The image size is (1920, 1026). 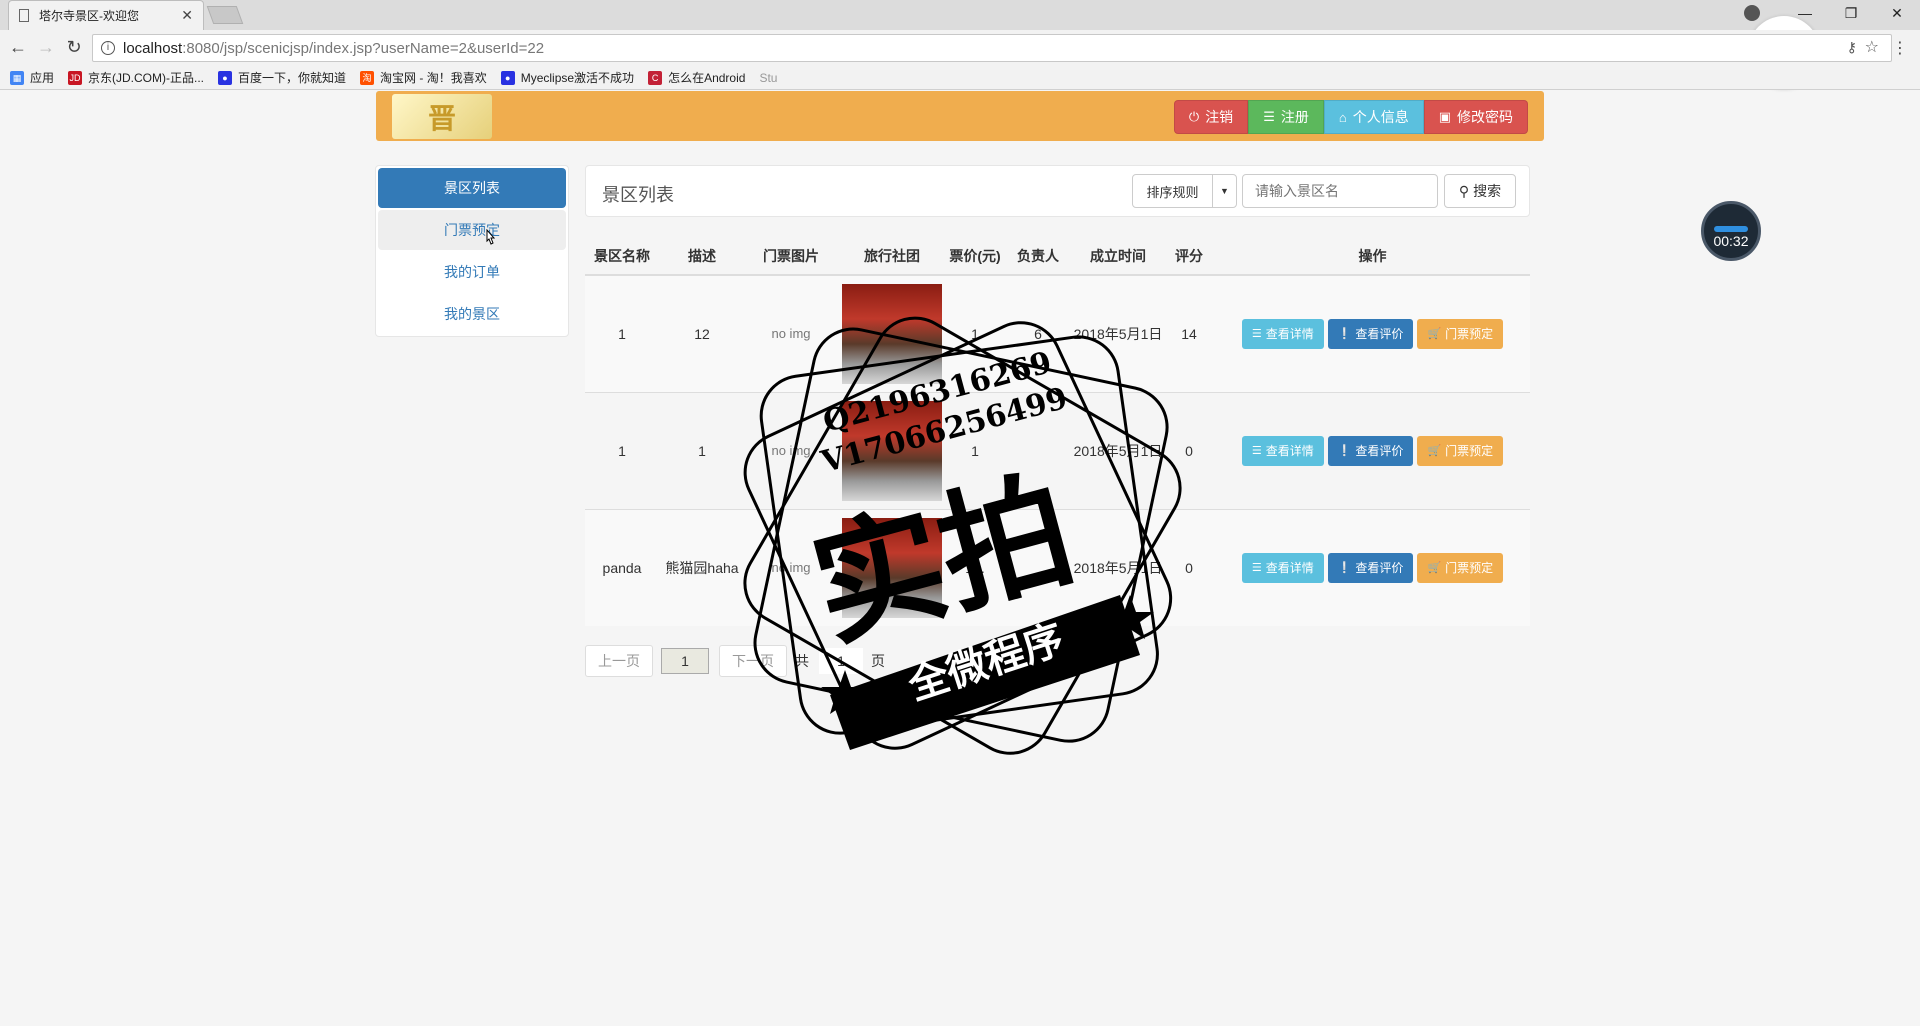 What do you see at coordinates (32, 77) in the screenshot?
I see `bookmark-apps: ▦ 应用` at bounding box center [32, 77].